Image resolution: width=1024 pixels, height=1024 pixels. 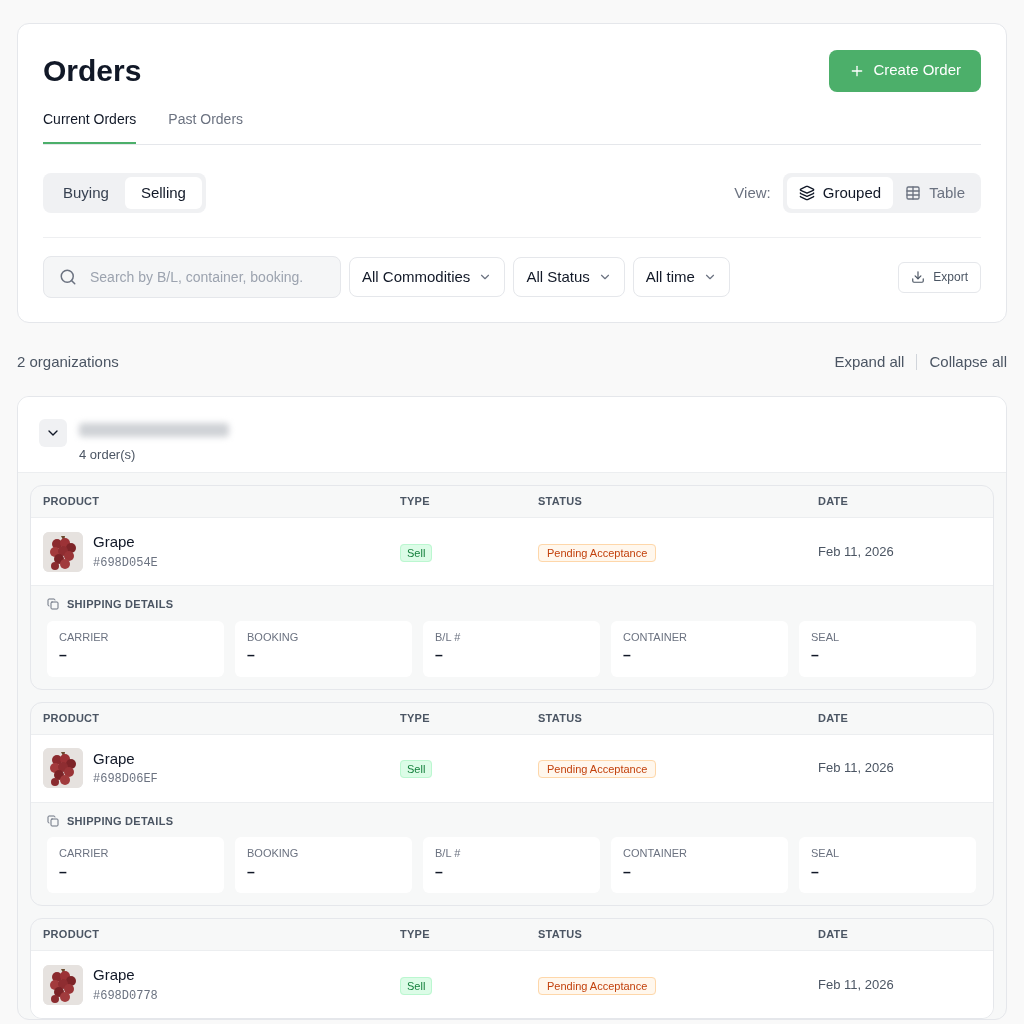 What do you see at coordinates (869, 362) in the screenshot?
I see `expand-all-link: Expand all` at bounding box center [869, 362].